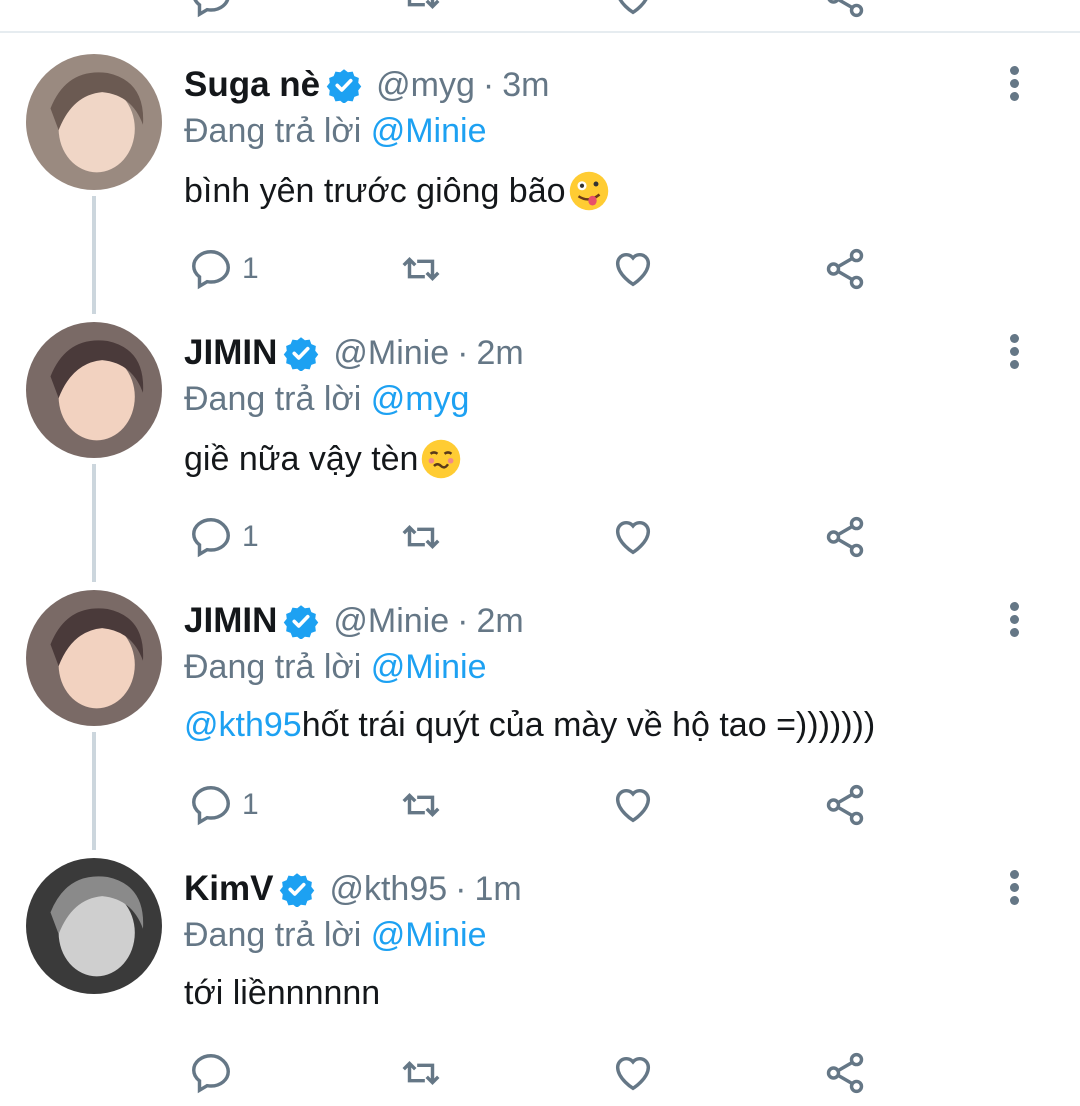 The image size is (1080, 1106). What do you see at coordinates (498, 889) in the screenshot?
I see `timestamp: 1m` at bounding box center [498, 889].